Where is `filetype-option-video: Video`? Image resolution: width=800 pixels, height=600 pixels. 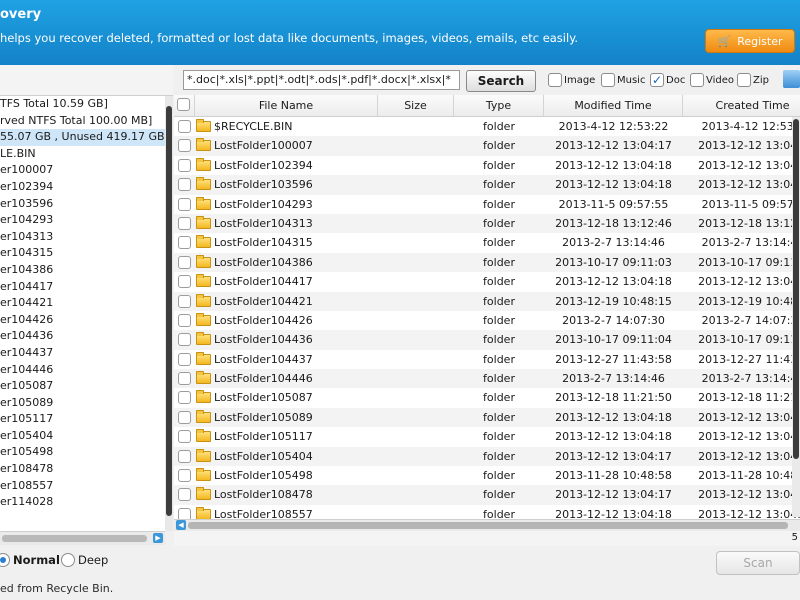
filetype-option-video: Video is located at coordinates (712, 80).